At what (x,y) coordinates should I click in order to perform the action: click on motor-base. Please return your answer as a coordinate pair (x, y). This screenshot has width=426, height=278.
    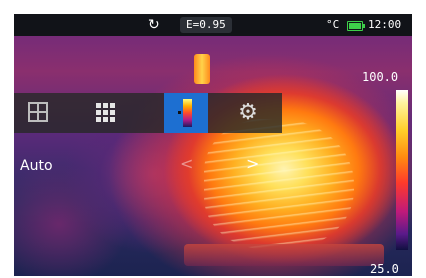
    Looking at the image, I should click on (284, 255).